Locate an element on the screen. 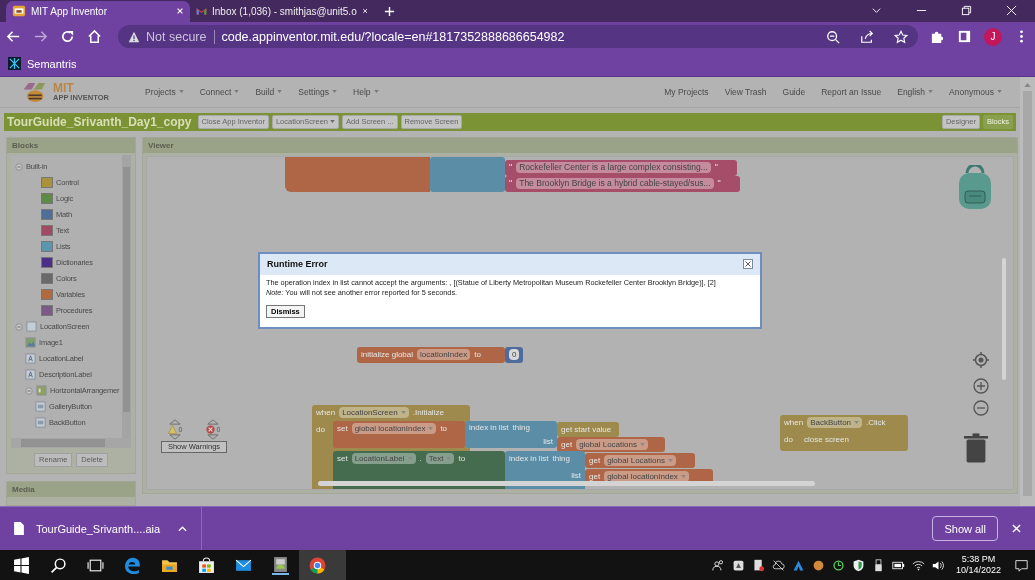 The width and height of the screenshot is (1035, 580). menu-item: Anonymous is located at coordinates (975, 91).